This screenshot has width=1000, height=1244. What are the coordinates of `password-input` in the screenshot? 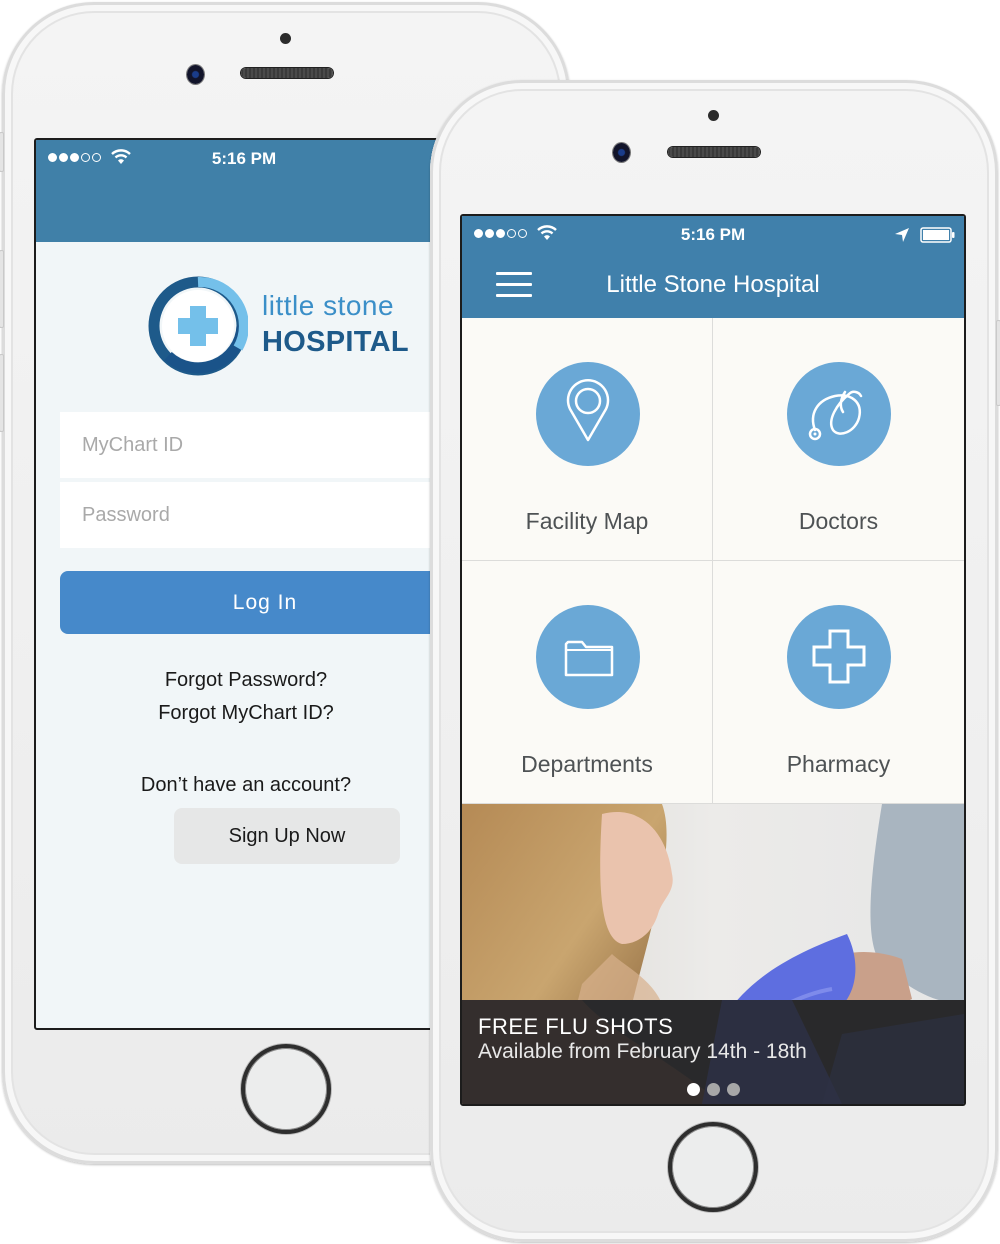 It's located at (256, 515).